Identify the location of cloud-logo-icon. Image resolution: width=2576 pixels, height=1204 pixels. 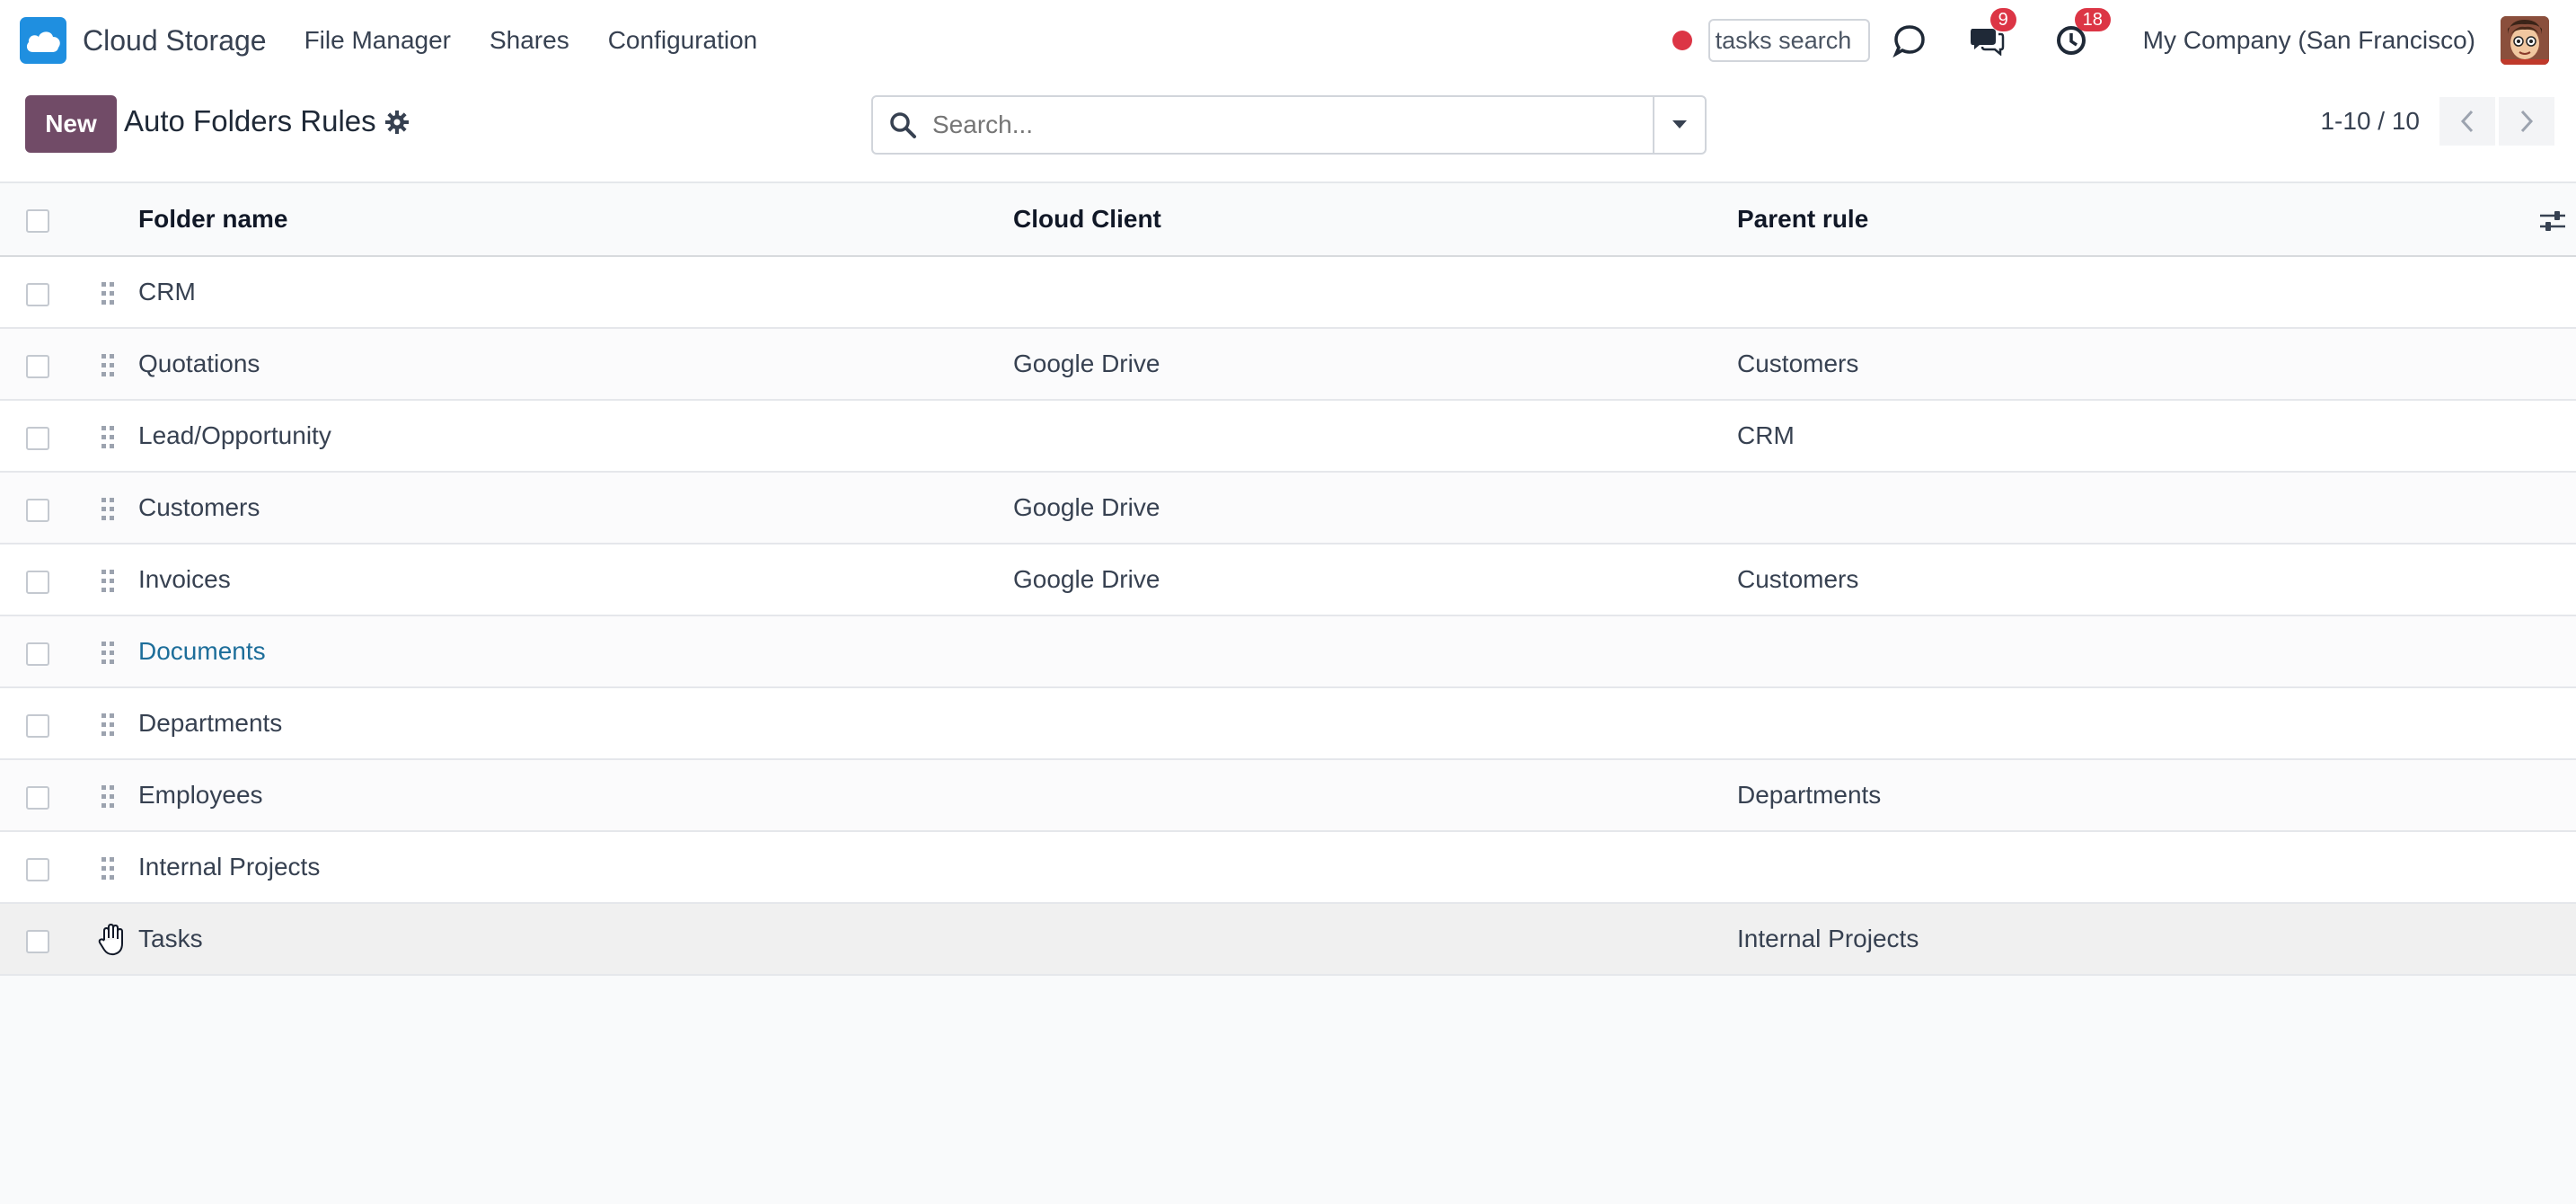
(43, 40).